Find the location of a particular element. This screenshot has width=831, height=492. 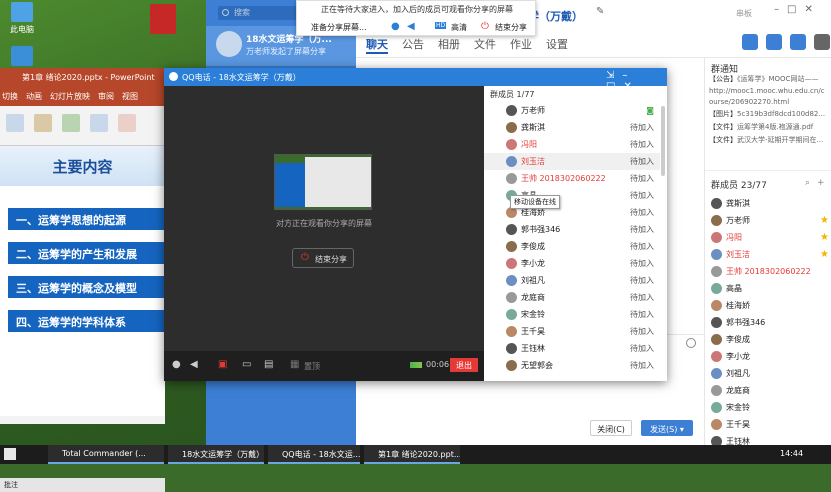

screen-share-icon: ▭ is located at coordinates (246, 364).